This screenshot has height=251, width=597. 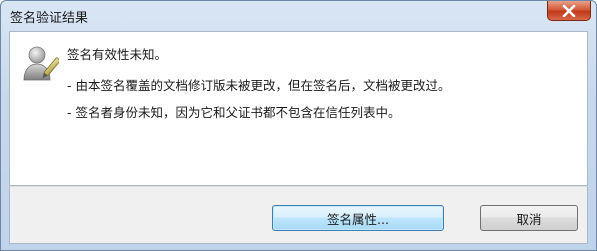 I want to click on signer-identity-text: - 签名者身份未知，因为它和父证书都不包含在信任列表中。, so click(x=234, y=112).